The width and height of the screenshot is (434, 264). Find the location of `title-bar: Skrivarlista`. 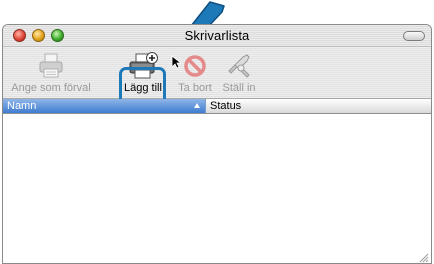

title-bar: Skrivarlista is located at coordinates (217, 36).